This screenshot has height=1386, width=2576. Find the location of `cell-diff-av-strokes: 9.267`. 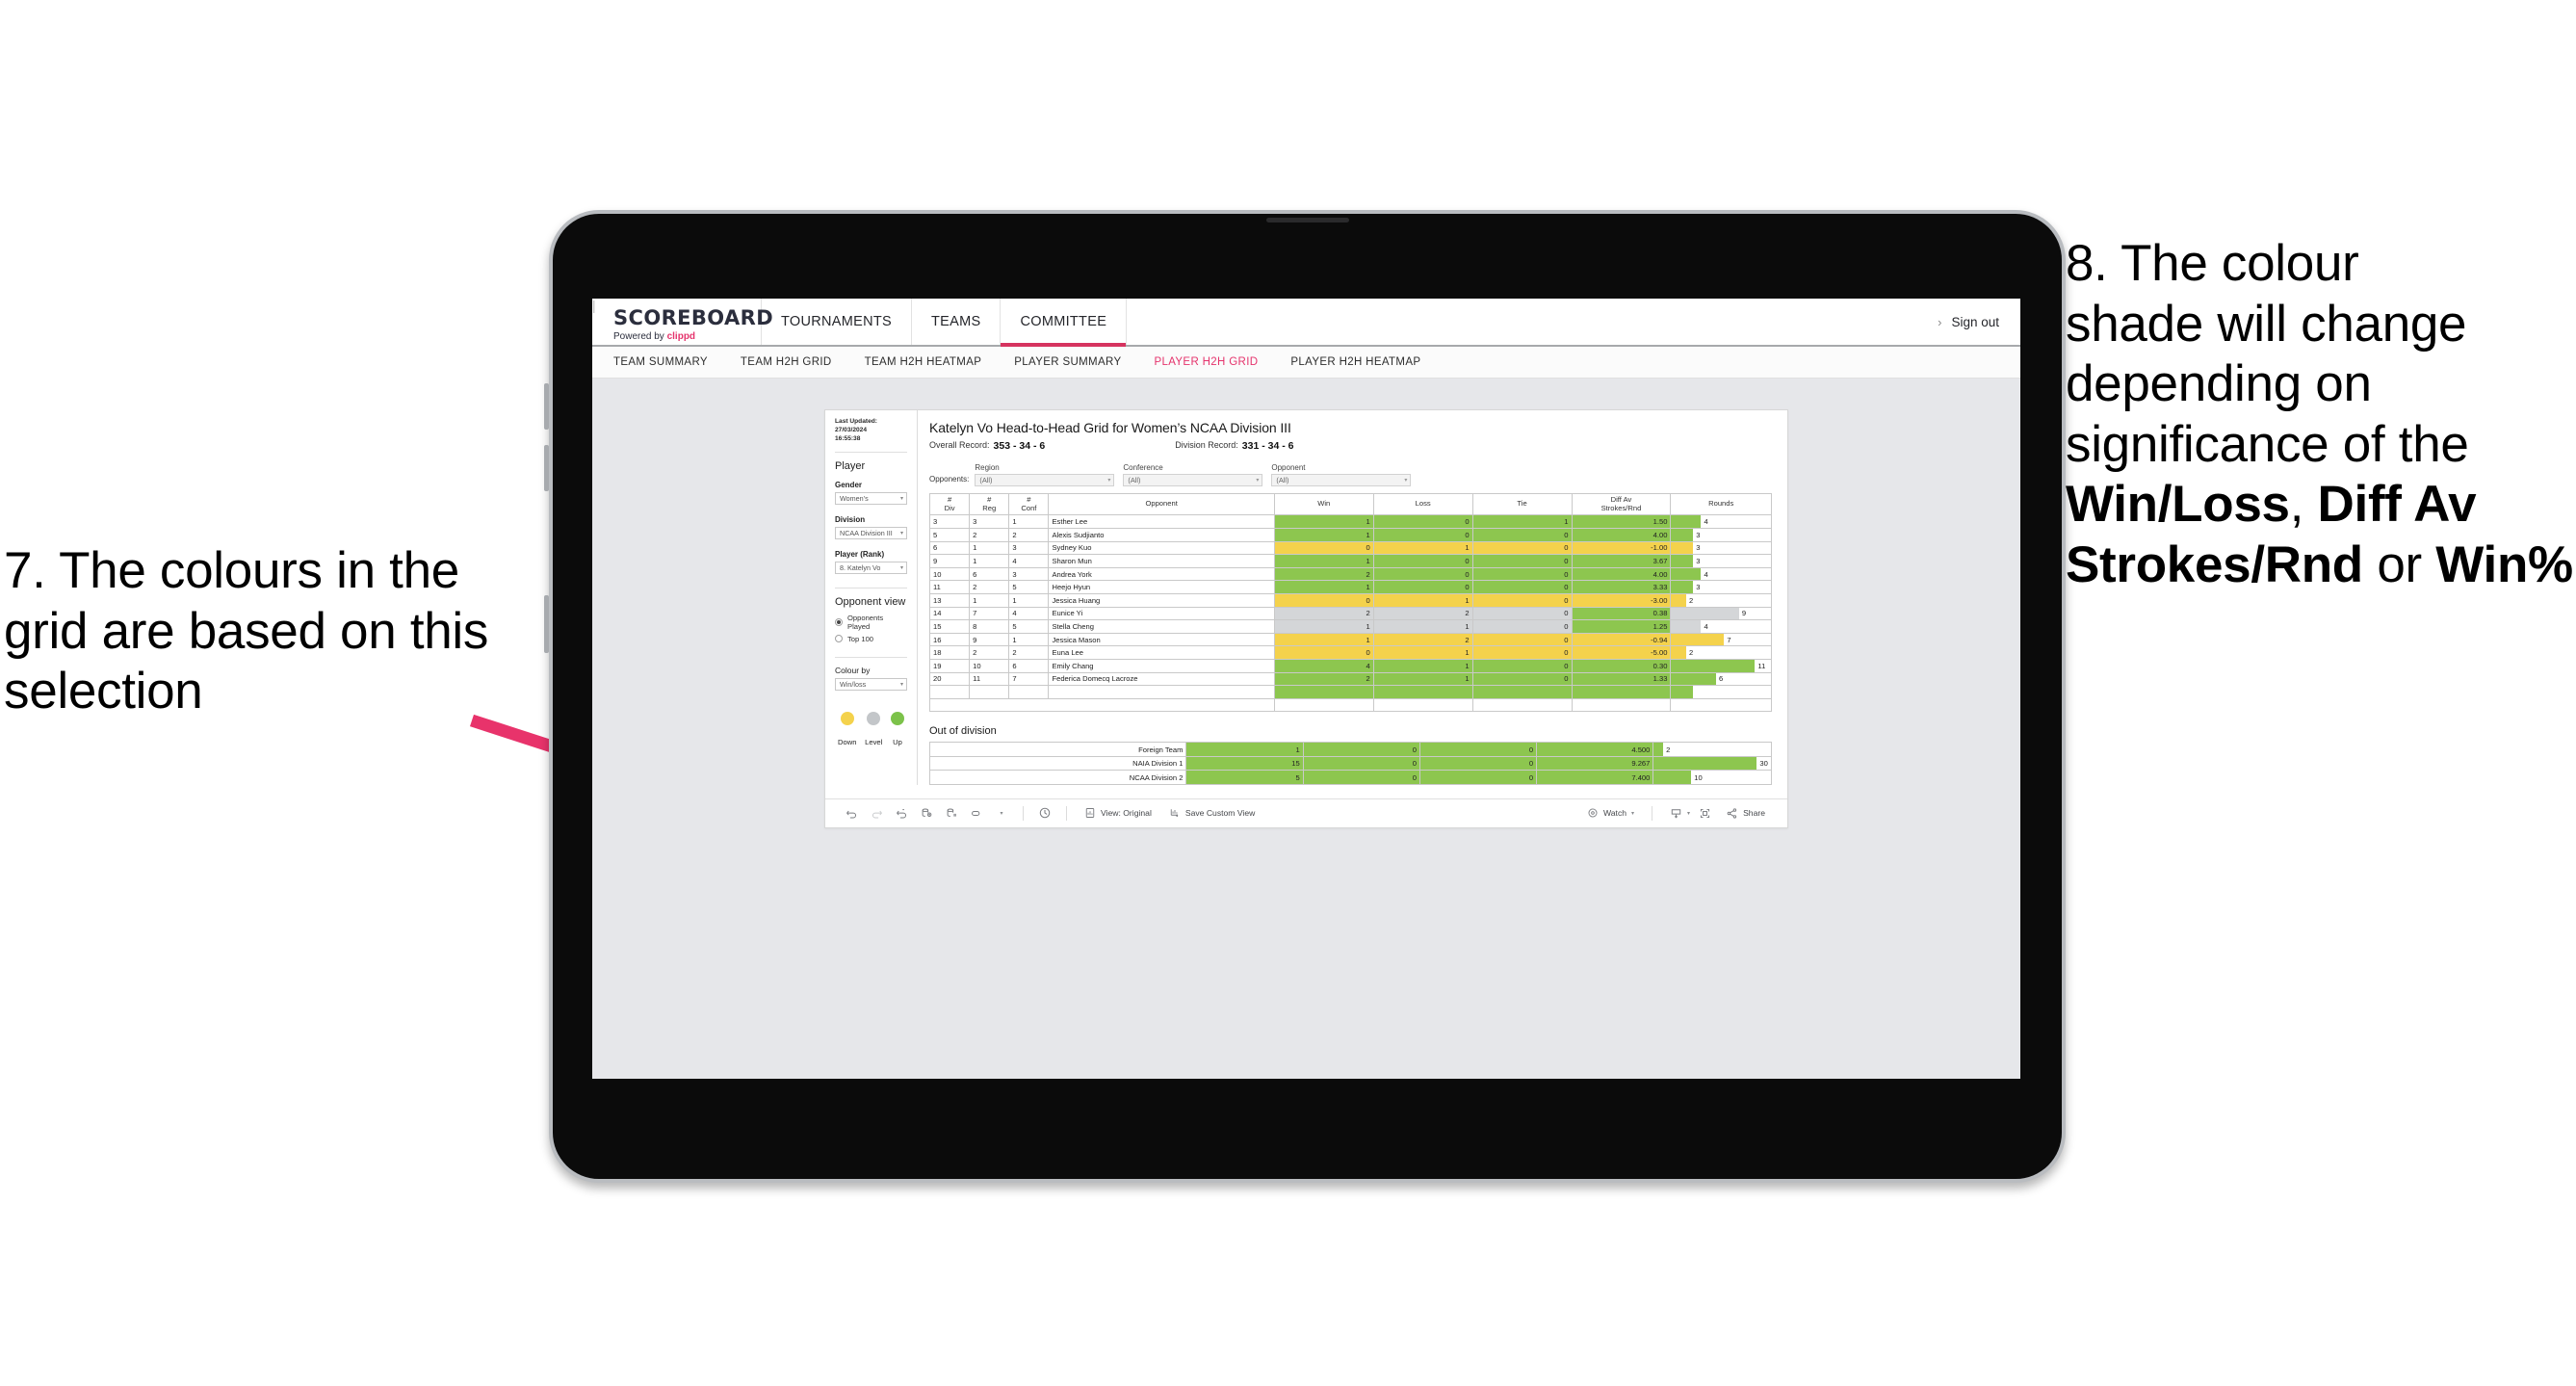

cell-diff-av-strokes: 9.267 is located at coordinates (1595, 763).